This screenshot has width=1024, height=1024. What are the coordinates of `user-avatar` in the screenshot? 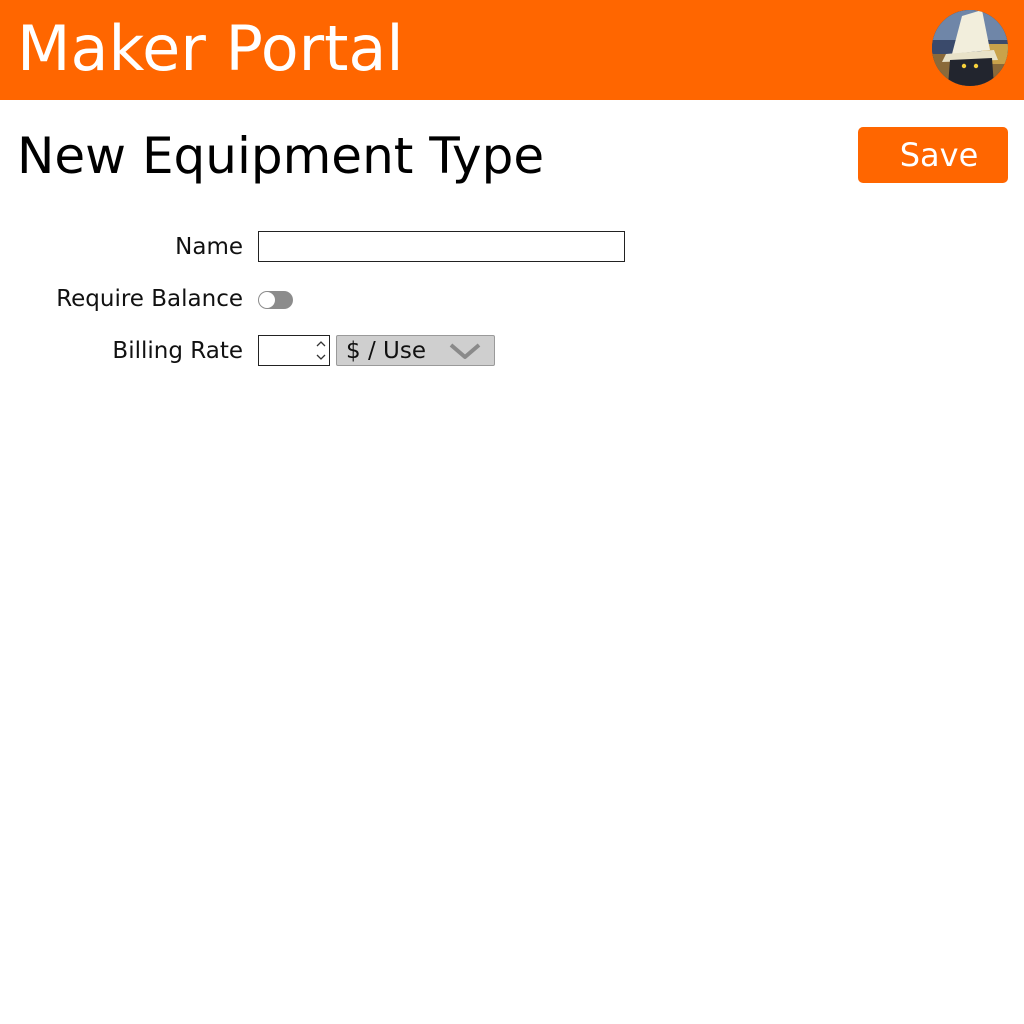 It's located at (970, 48).